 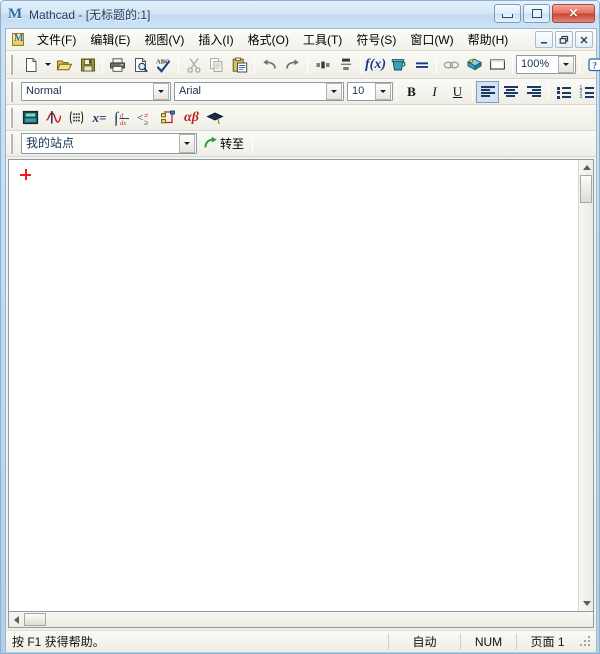 I want to click on spellcheck-button: ABC, so click(x=163, y=65).